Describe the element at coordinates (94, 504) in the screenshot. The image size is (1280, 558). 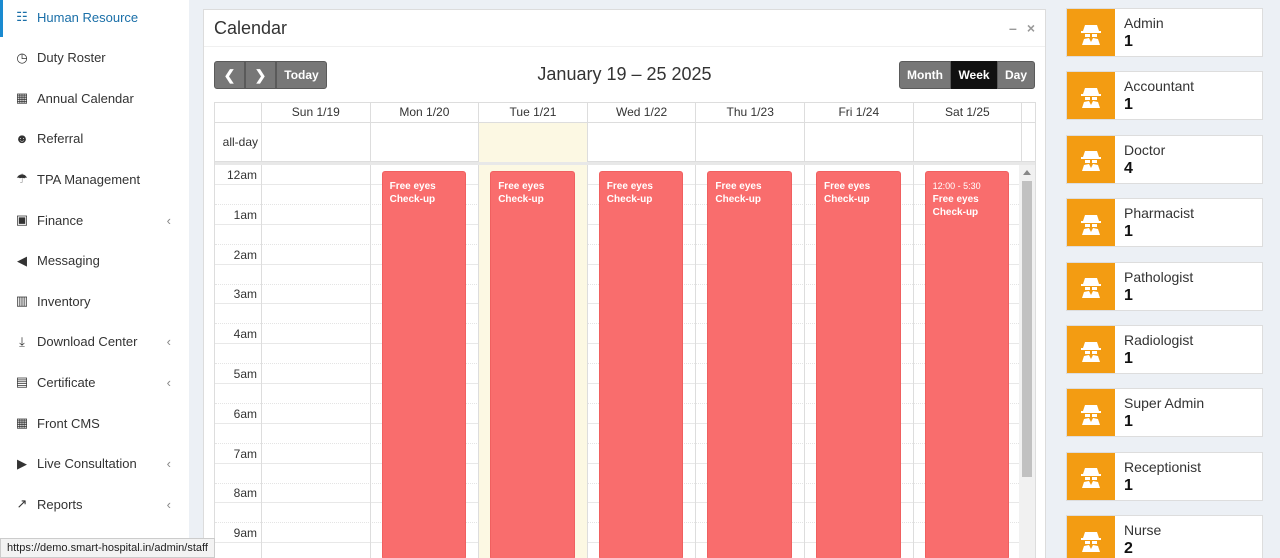
I see `sidebar-item-reports: ↗ Reports ‹` at that location.